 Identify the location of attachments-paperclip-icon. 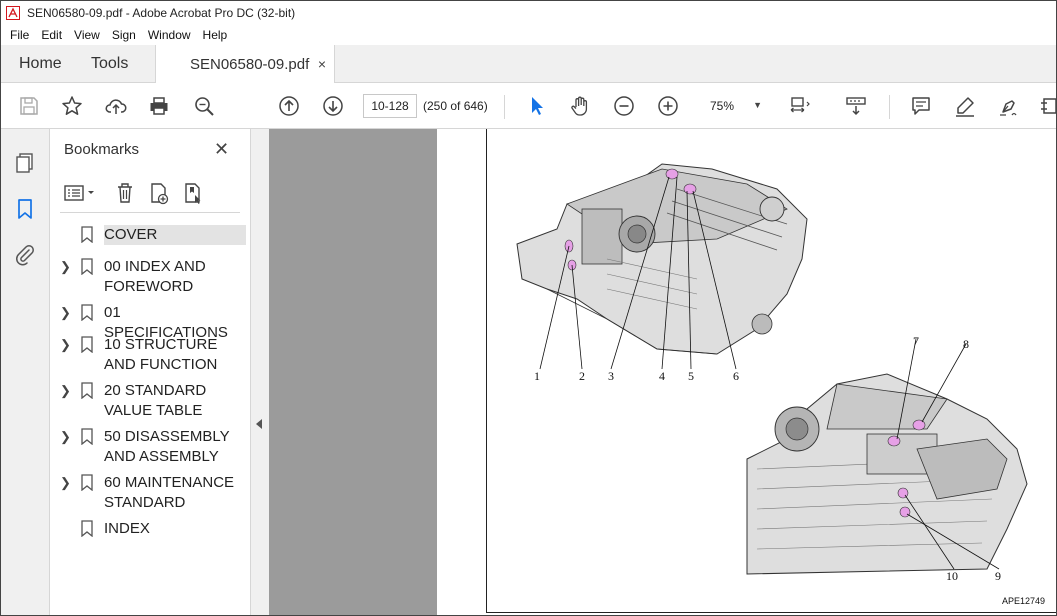
(25, 255).